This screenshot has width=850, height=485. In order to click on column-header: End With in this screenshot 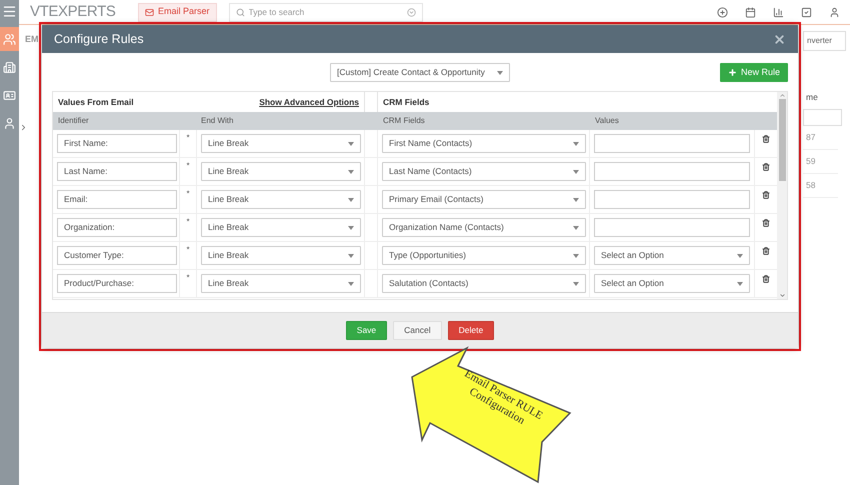, I will do `click(217, 121)`.